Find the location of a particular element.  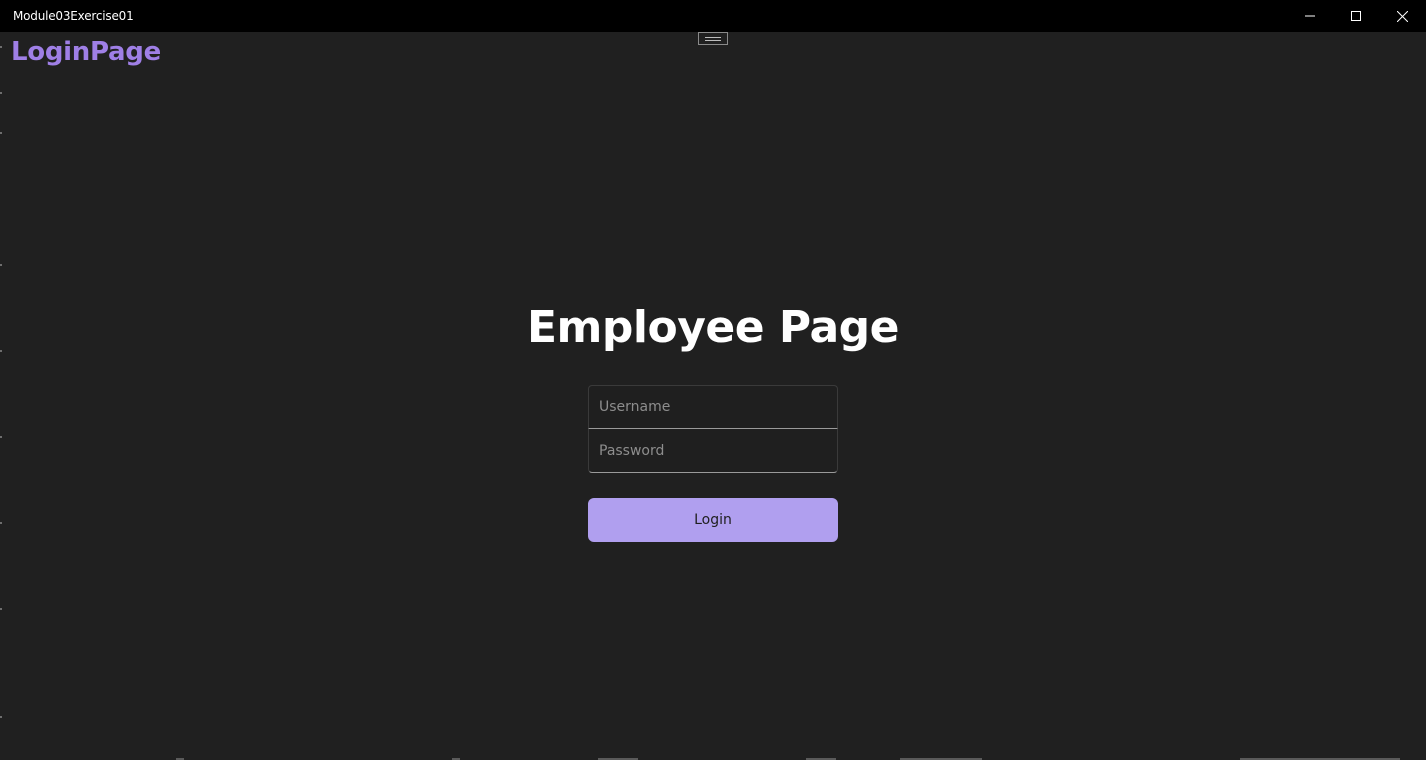

close-button is located at coordinates (1402, 16).